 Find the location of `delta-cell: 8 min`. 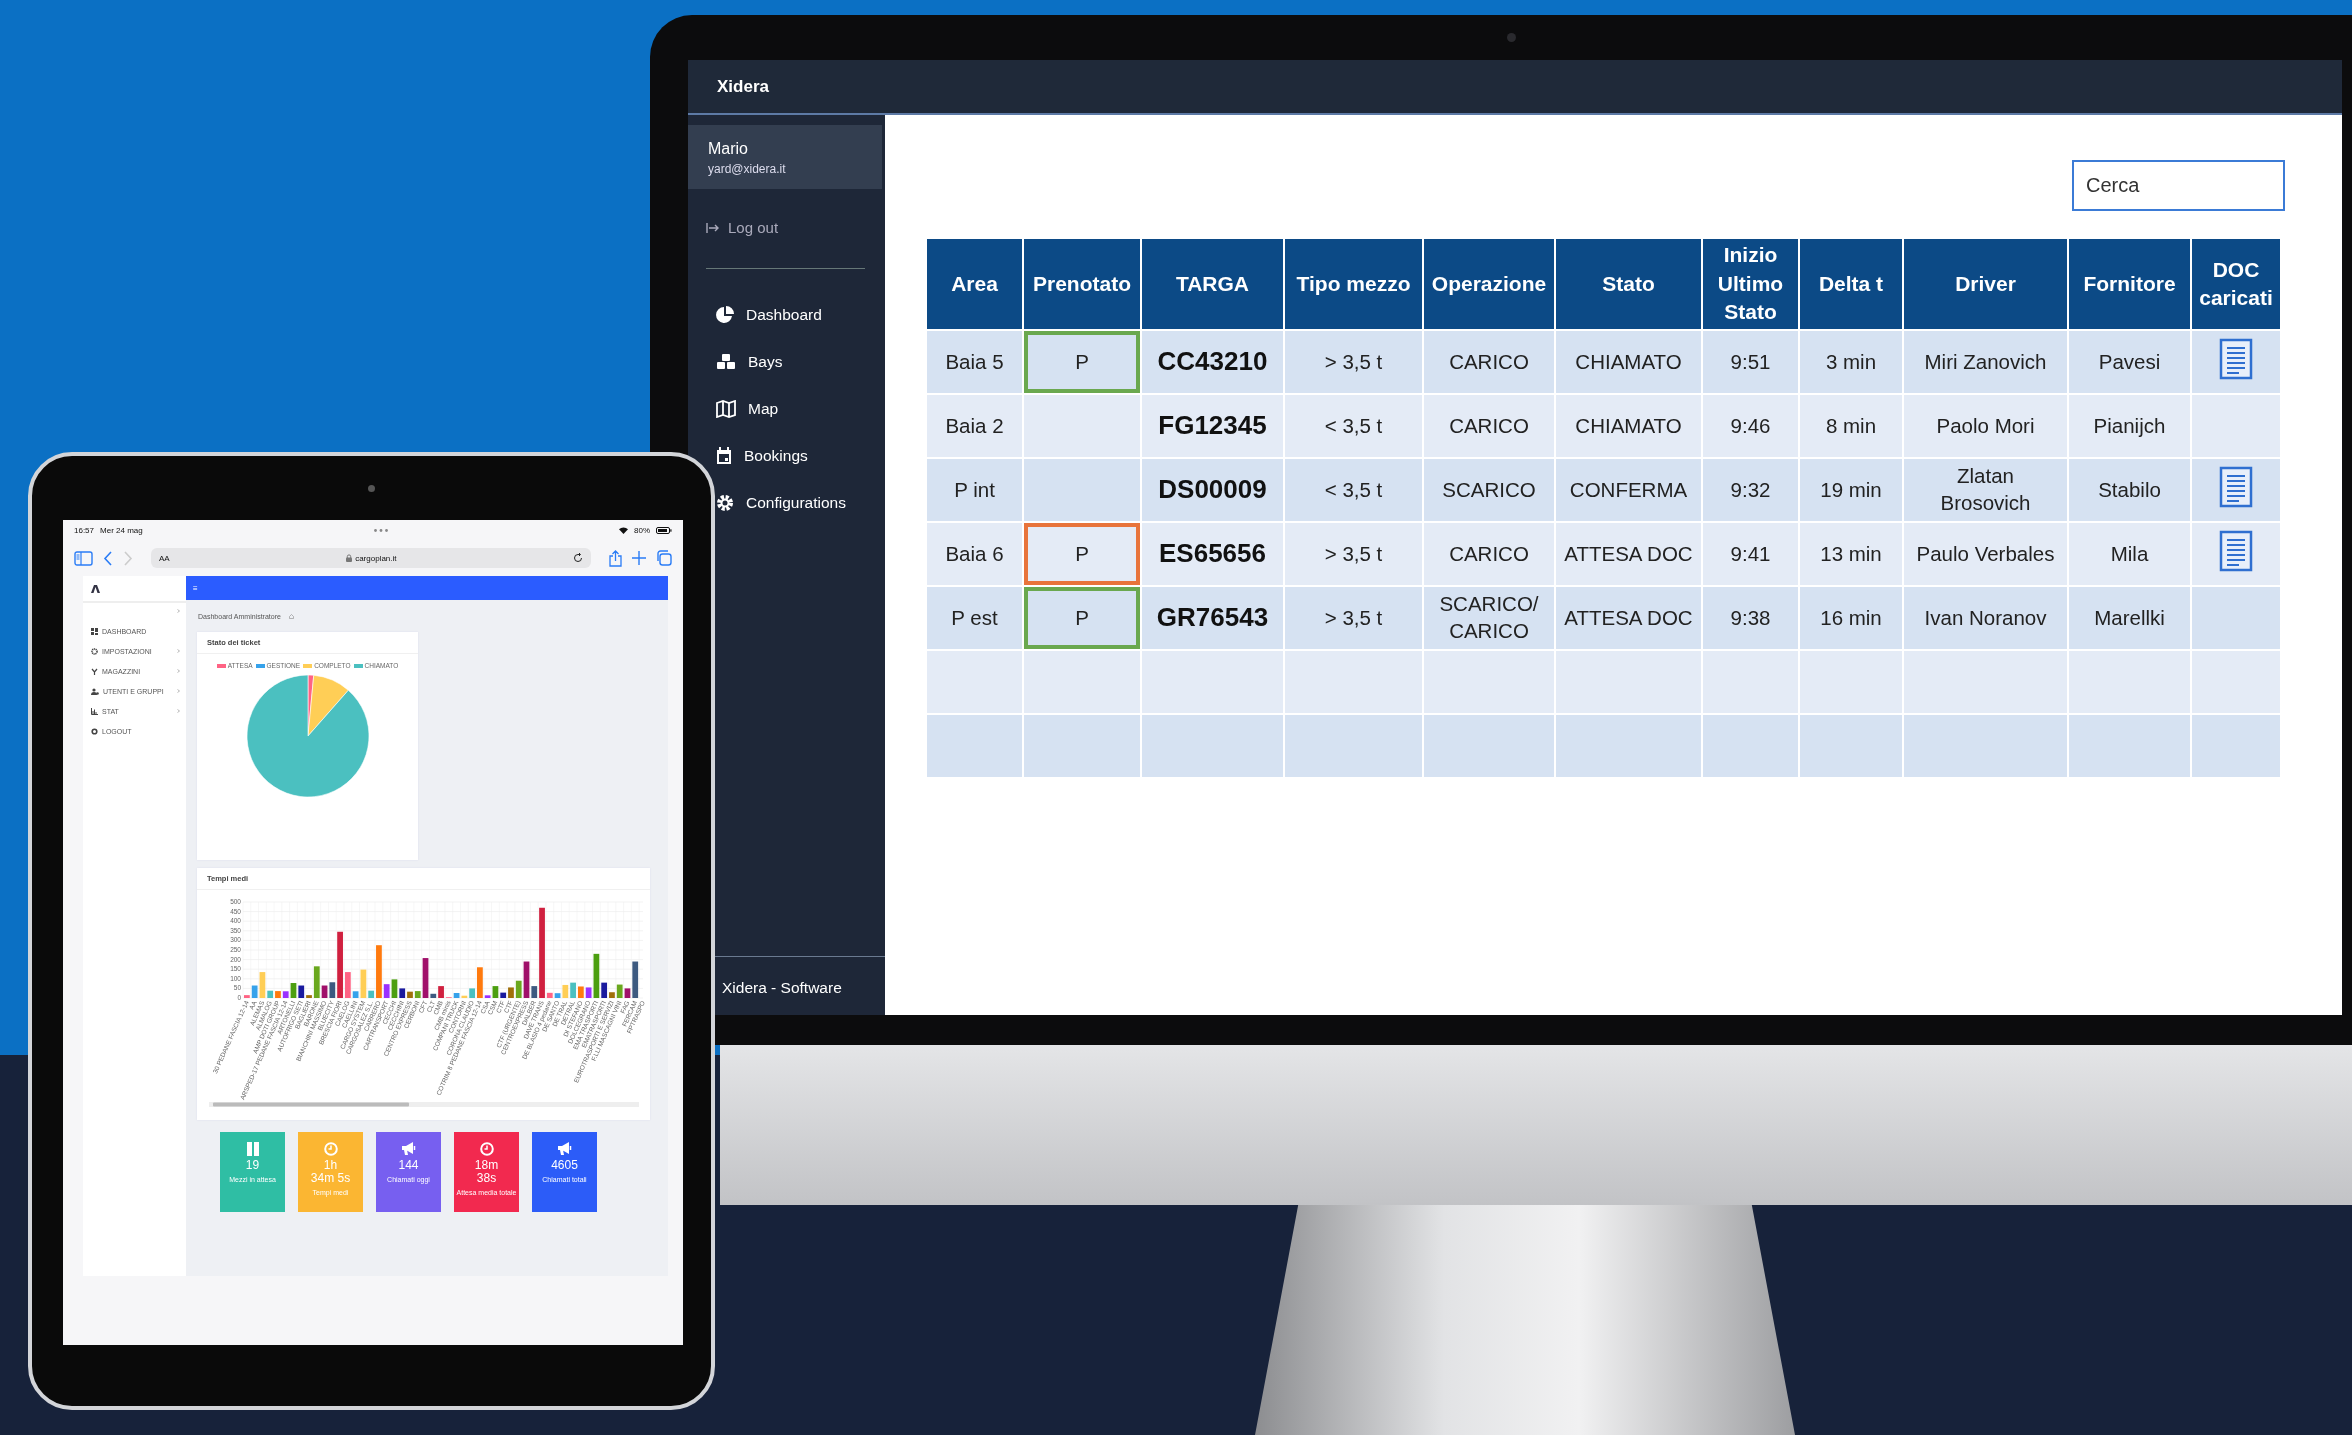

delta-cell: 8 min is located at coordinates (1851, 426).